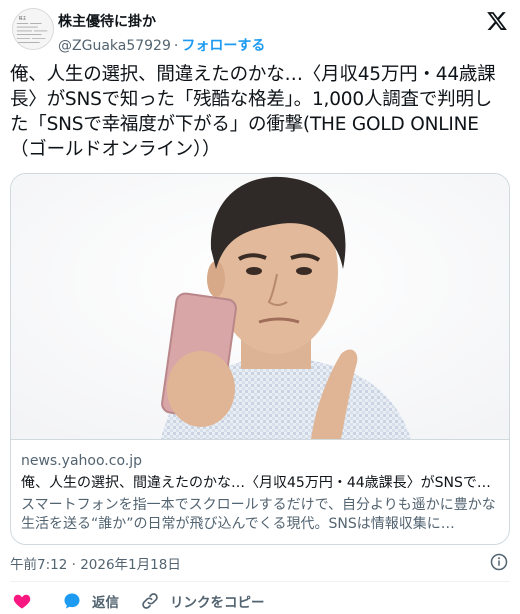  I want to click on author-display-name: 株主優待に掛か, so click(107, 21).